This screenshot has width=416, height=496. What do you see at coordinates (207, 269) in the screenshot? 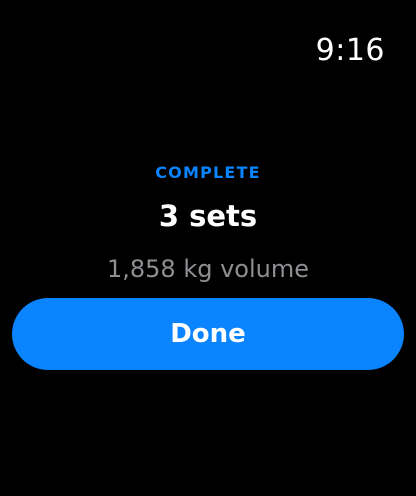
I see `volume-total: 1,858 kg volume` at bounding box center [207, 269].